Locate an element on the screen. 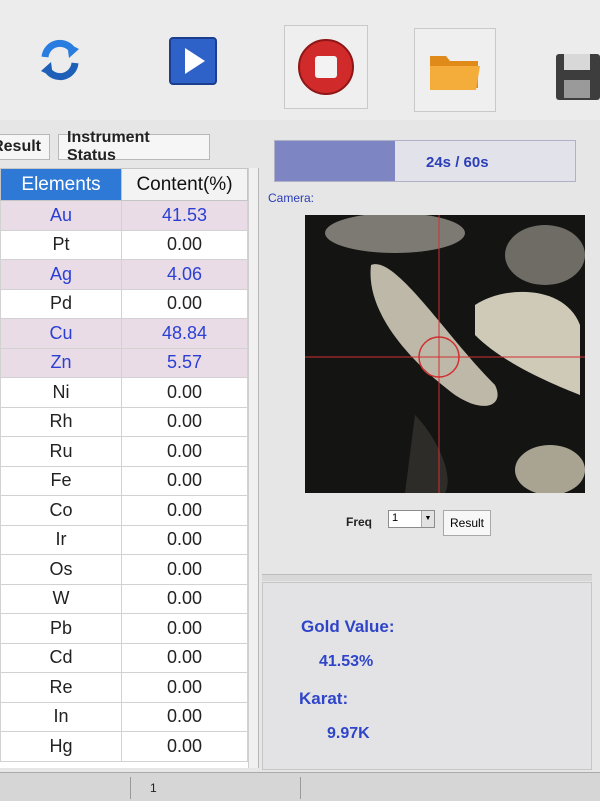  measurement-progress-bar is located at coordinates (425, 161).